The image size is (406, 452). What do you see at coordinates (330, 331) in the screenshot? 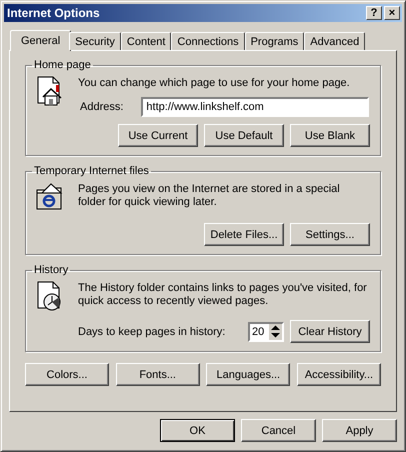
I see `button: Clear History` at bounding box center [330, 331].